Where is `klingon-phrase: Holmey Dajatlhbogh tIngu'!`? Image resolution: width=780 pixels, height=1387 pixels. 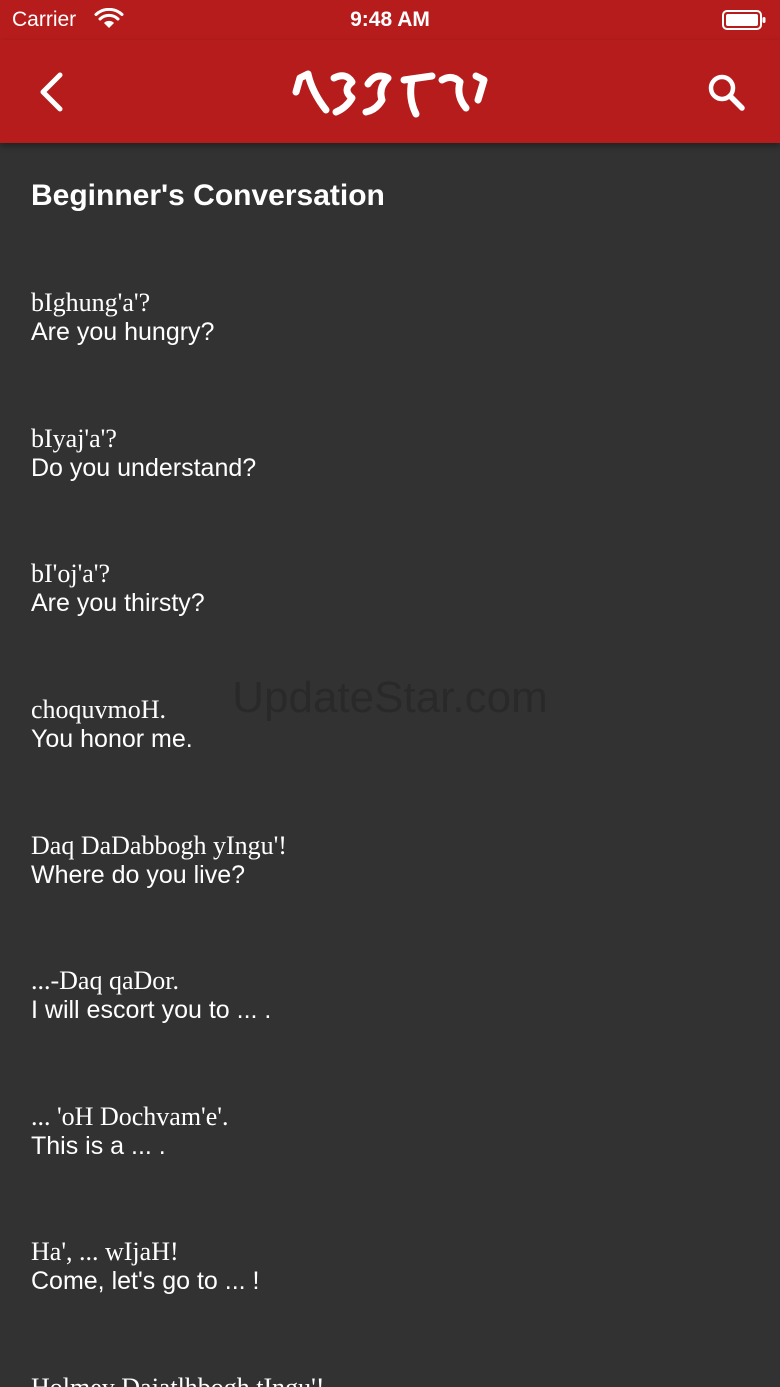
klingon-phrase: Holmey Dajatlhbogh tIngu'! is located at coordinates (381, 1380).